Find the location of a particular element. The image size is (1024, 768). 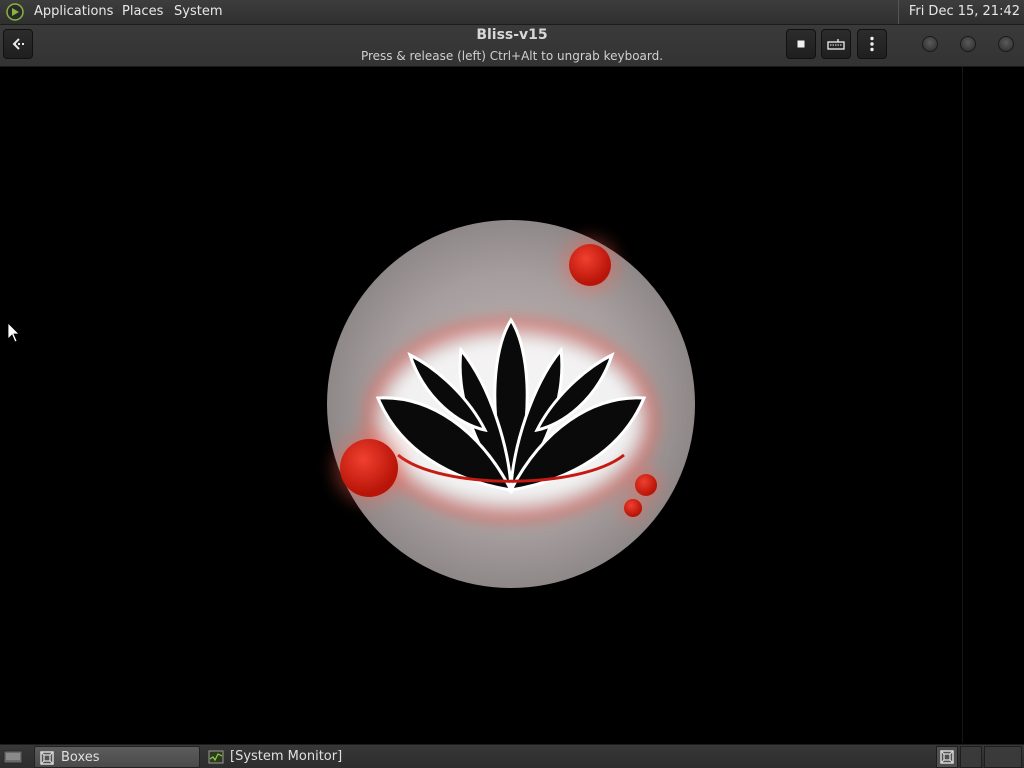

keyboard-icon is located at coordinates (836, 44).